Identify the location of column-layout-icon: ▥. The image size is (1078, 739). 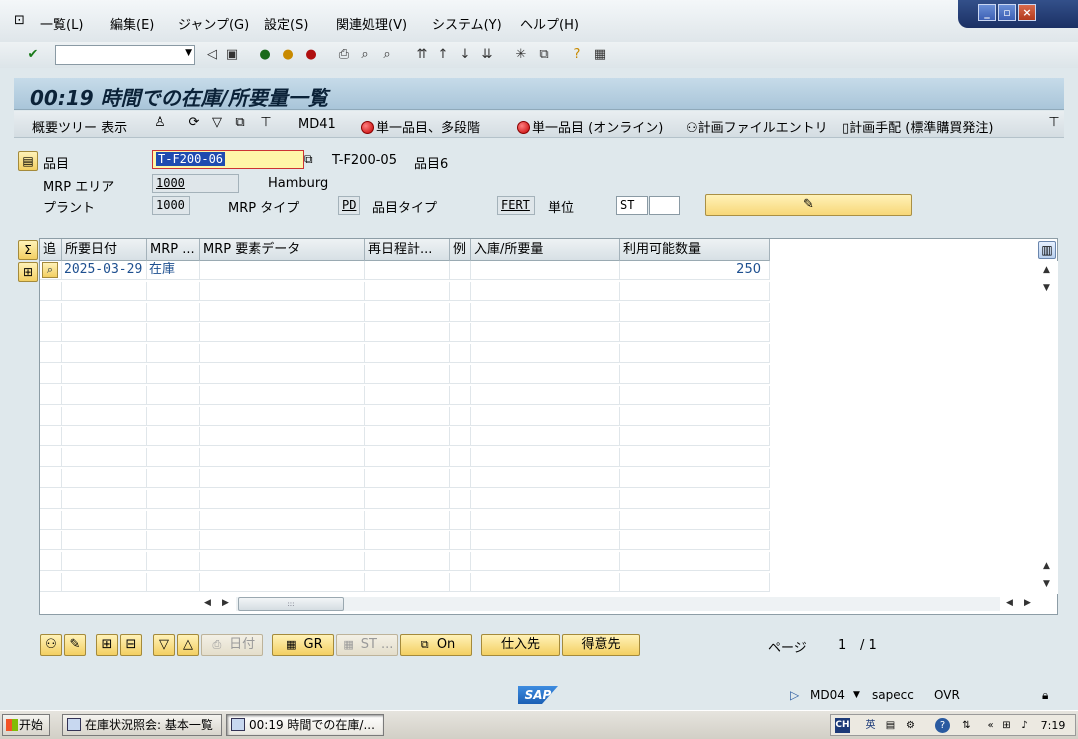
(1047, 250).